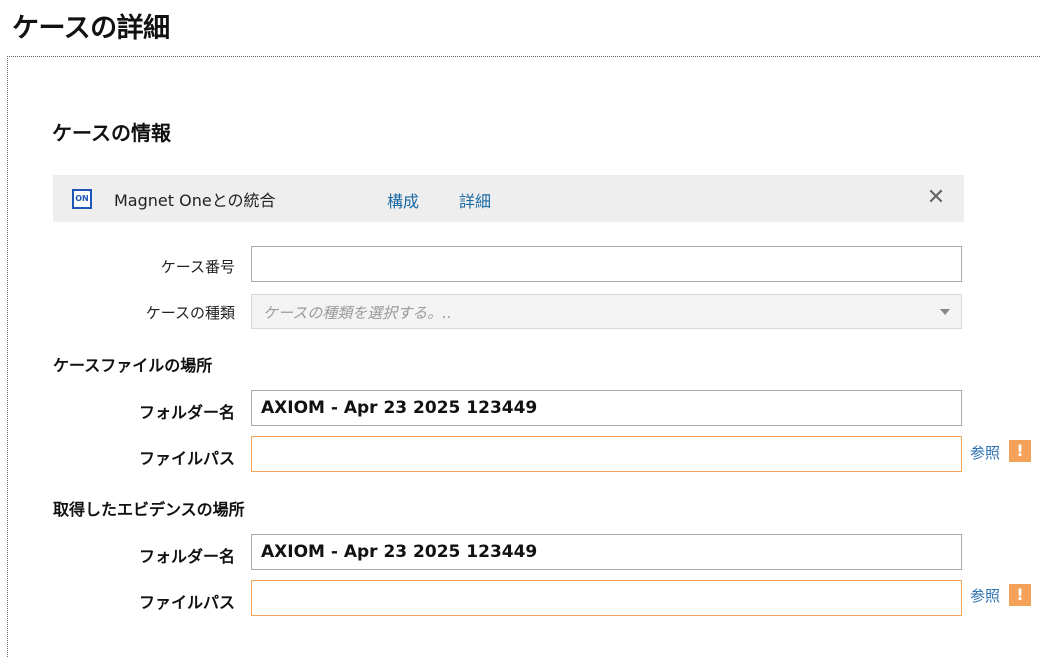 This screenshot has width=1040, height=657. Describe the element at coordinates (403, 200) in the screenshot. I see `configure-link: 構成` at that location.